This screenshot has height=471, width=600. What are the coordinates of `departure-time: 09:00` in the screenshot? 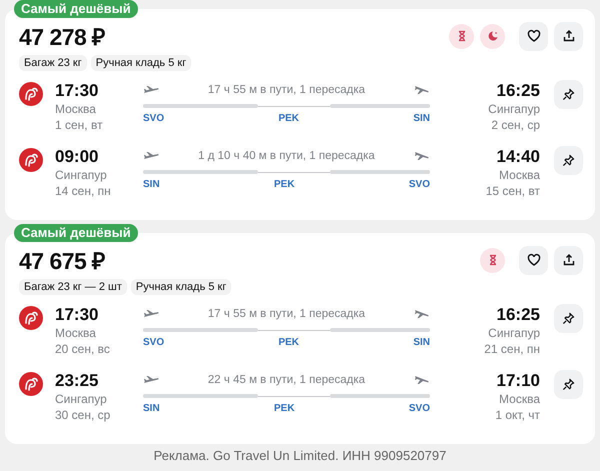 It's located at (77, 156).